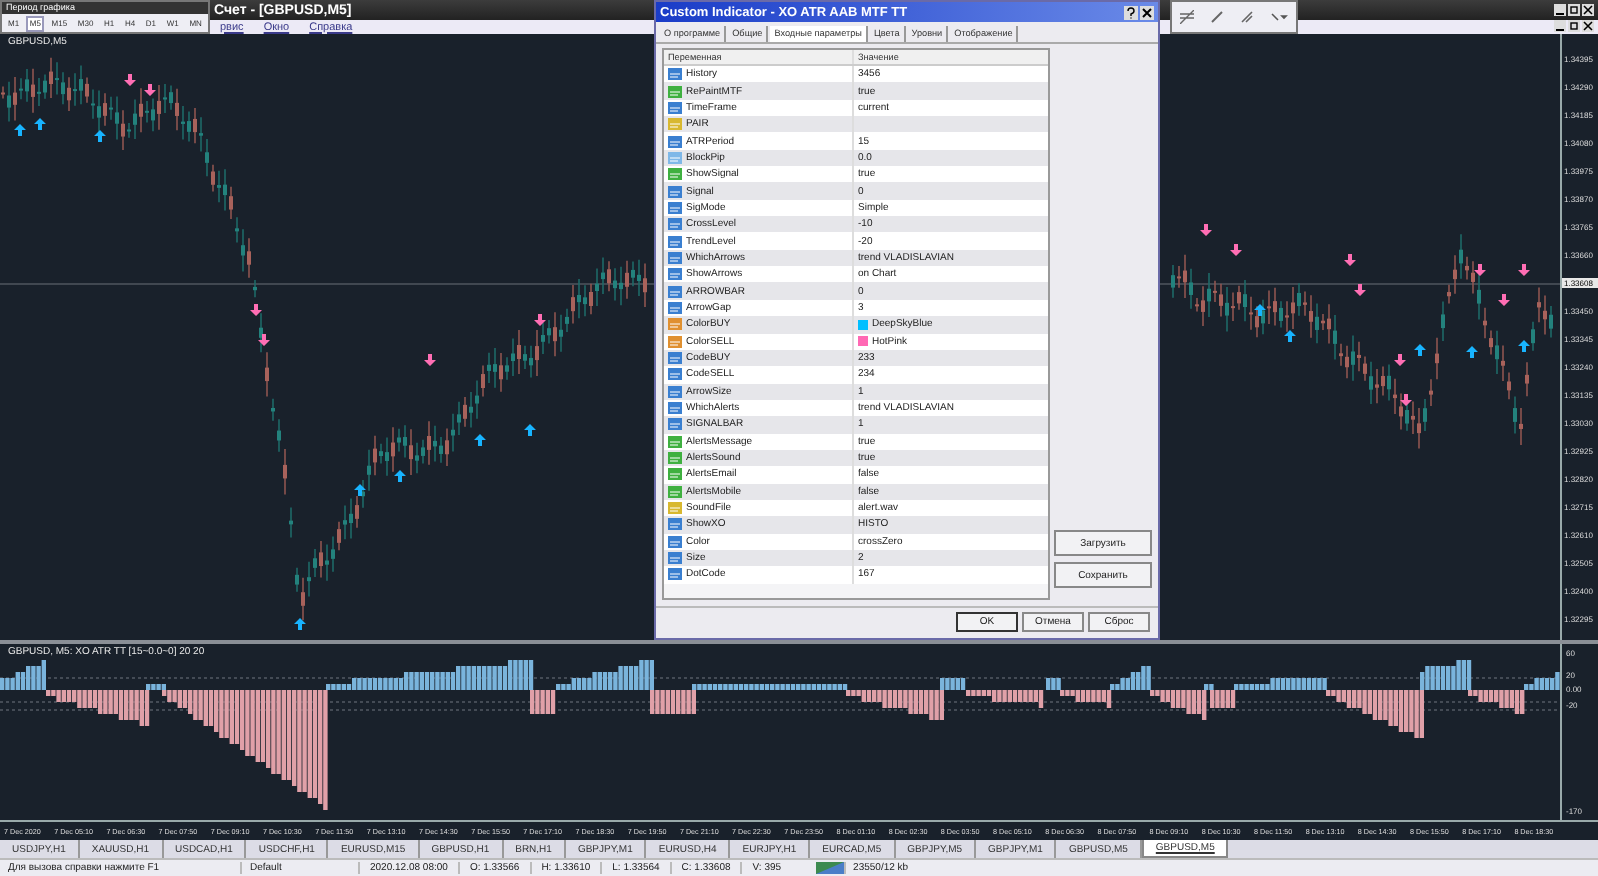 Image resolution: width=1598 pixels, height=876 pixels. I want to click on help-icon, so click(1131, 12).